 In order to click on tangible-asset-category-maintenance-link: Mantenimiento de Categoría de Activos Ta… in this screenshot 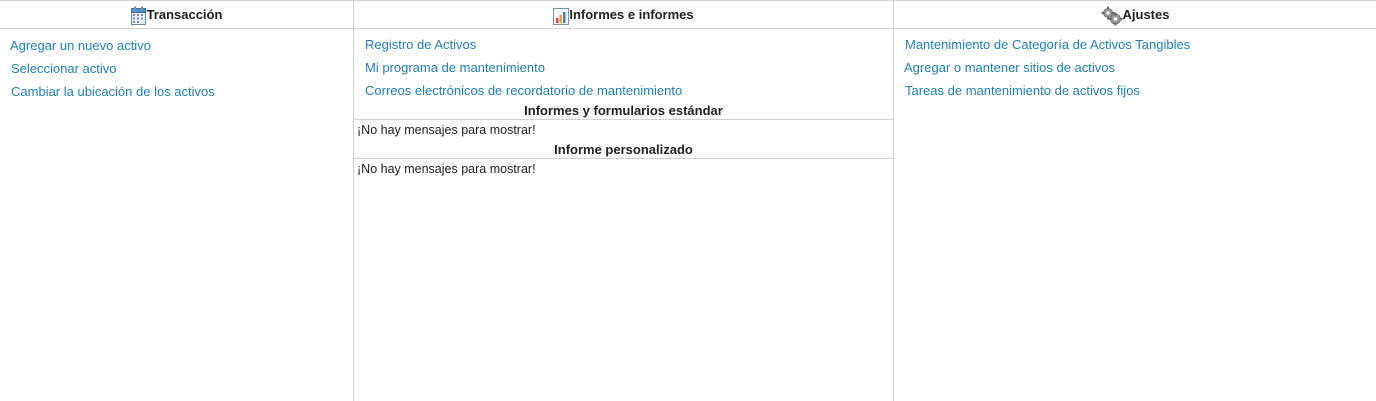, I will do `click(1135, 44)`.